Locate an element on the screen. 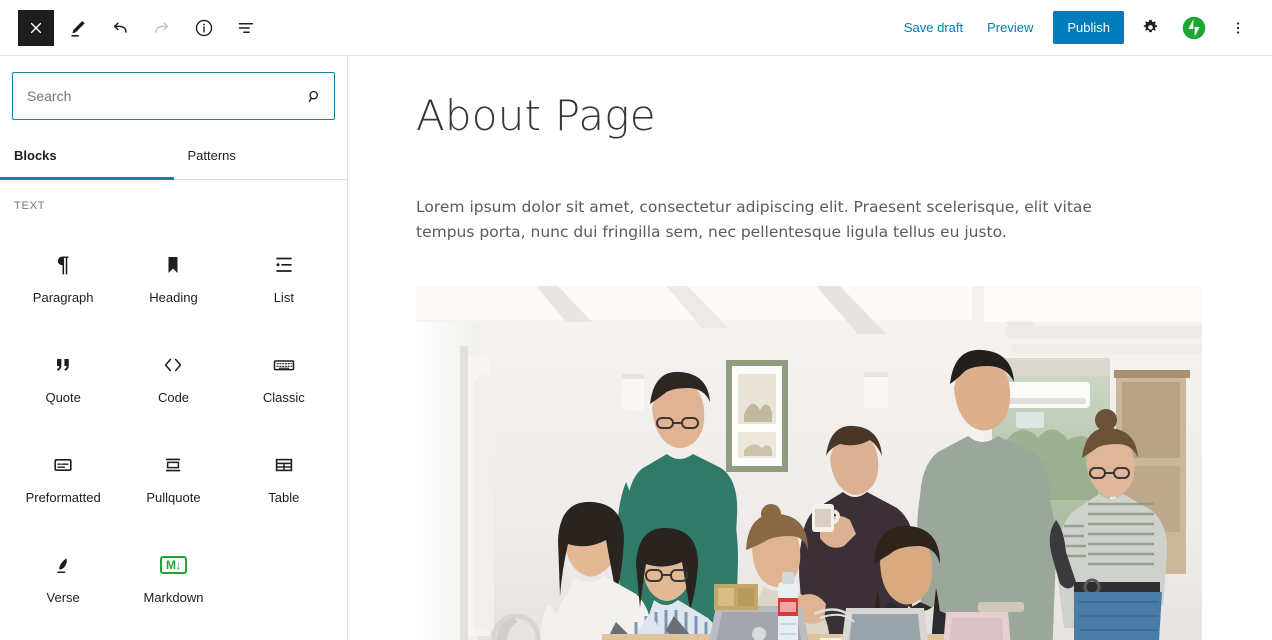  settings-button is located at coordinates (1150, 28).